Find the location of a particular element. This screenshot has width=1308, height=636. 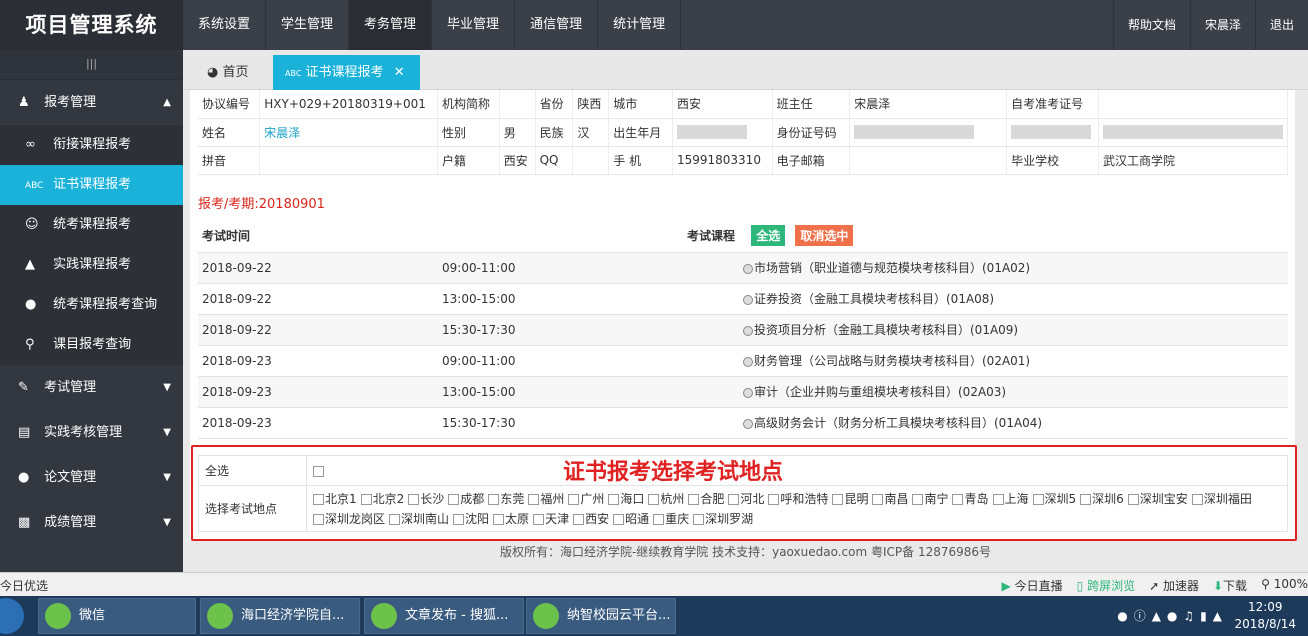

live-button: ▶ 今日直播 is located at coordinates (1032, 585).